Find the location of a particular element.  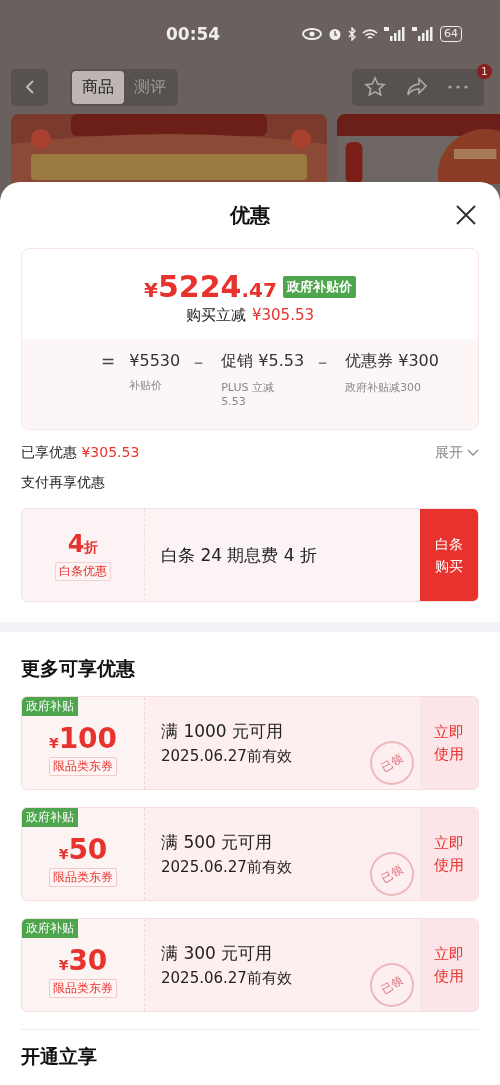

back-button is located at coordinates (29, 87).